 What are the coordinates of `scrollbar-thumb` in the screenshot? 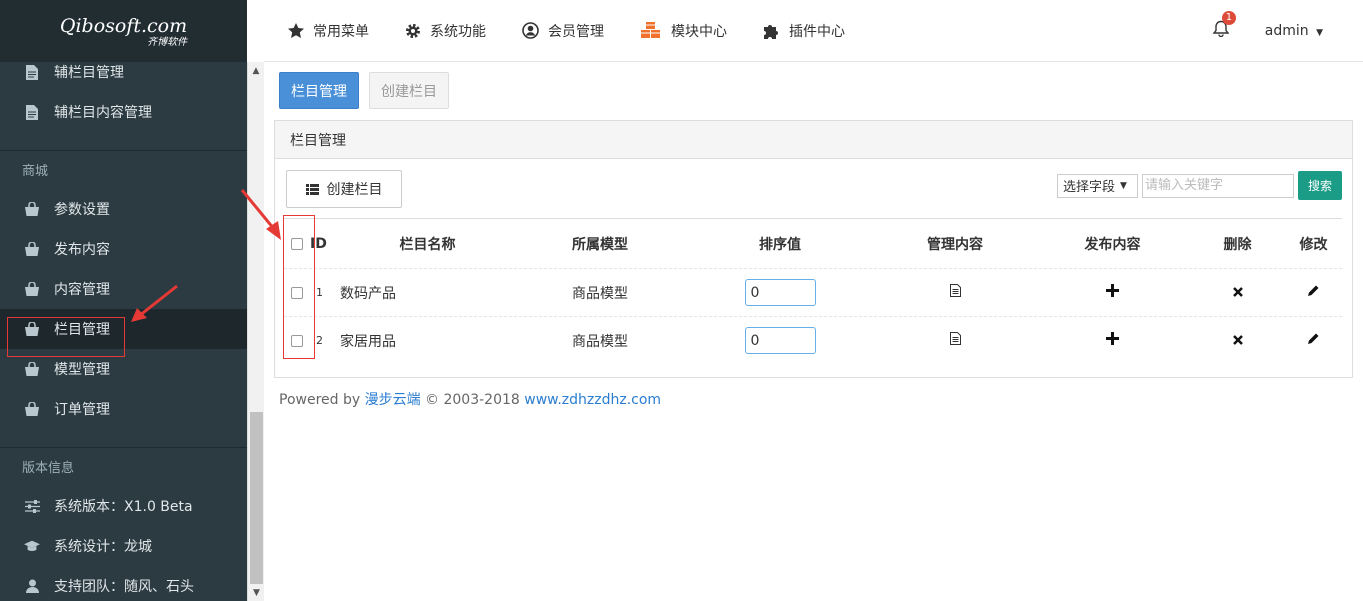 It's located at (256, 498).